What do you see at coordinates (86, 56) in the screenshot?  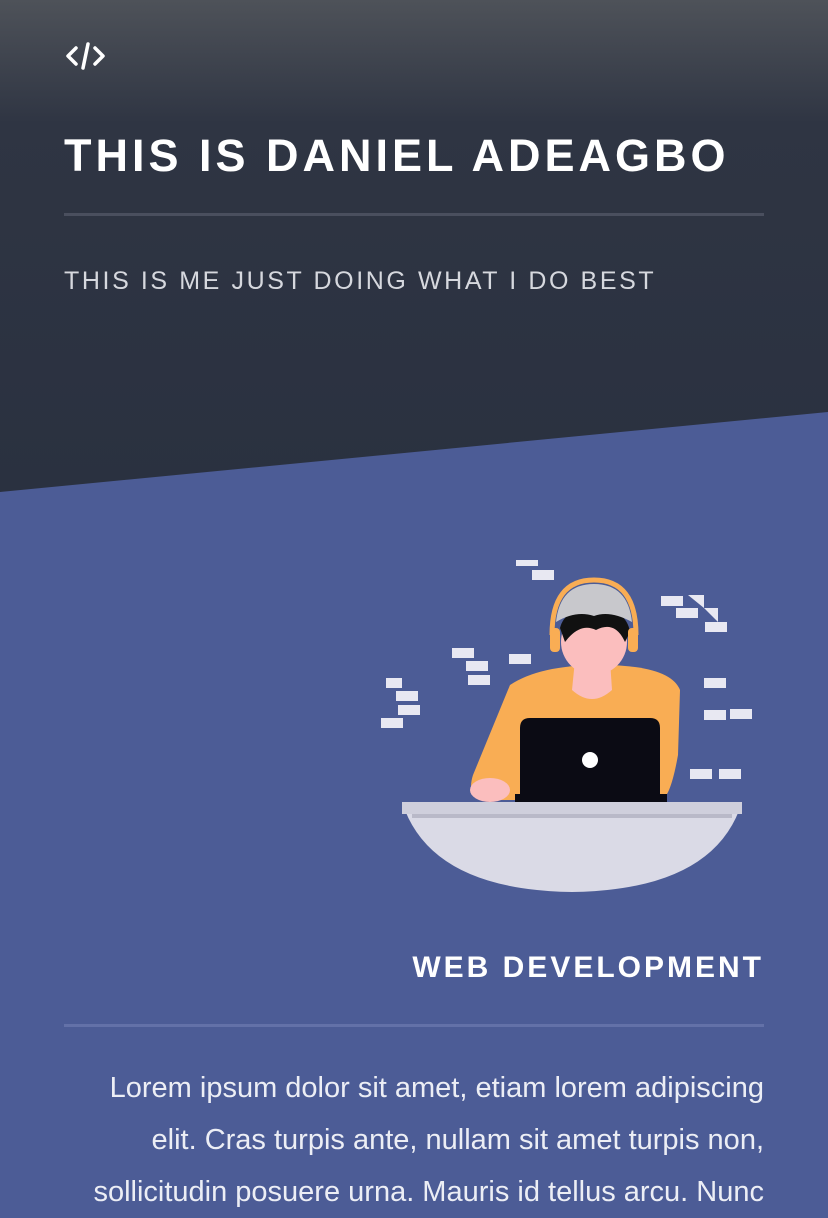 I see `code-icon` at bounding box center [86, 56].